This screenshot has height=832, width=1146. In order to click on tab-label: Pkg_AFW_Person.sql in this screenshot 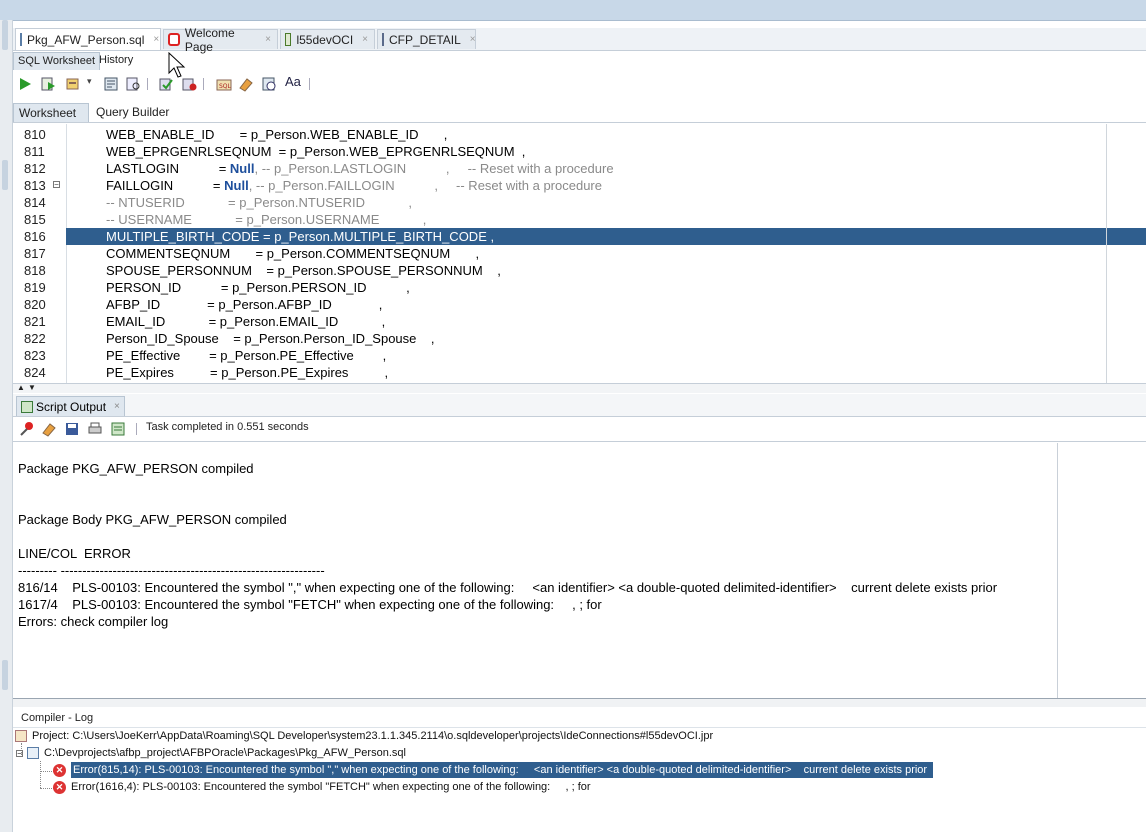, I will do `click(86, 39)`.